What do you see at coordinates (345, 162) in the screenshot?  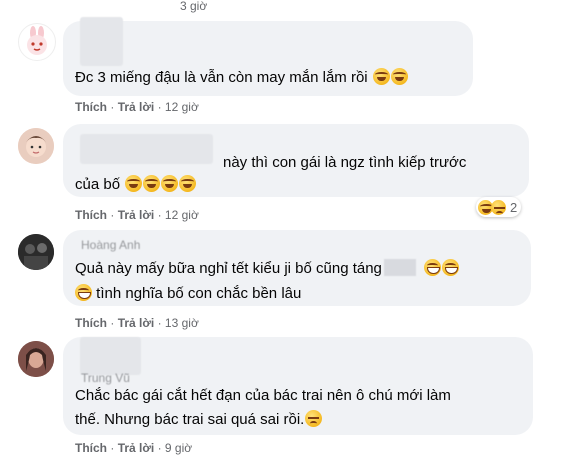 I see `comment-text: này thì con gái là ngz tình kiếp trước` at bounding box center [345, 162].